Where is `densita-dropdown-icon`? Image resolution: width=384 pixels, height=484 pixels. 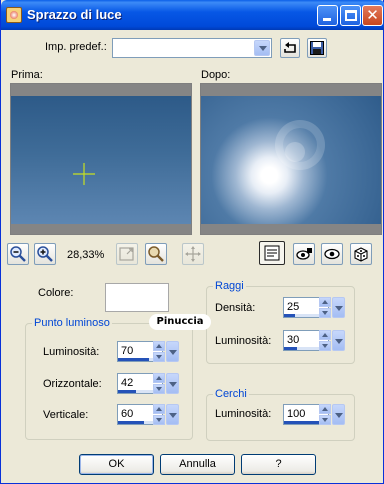
densita-dropdown-icon is located at coordinates (338, 307).